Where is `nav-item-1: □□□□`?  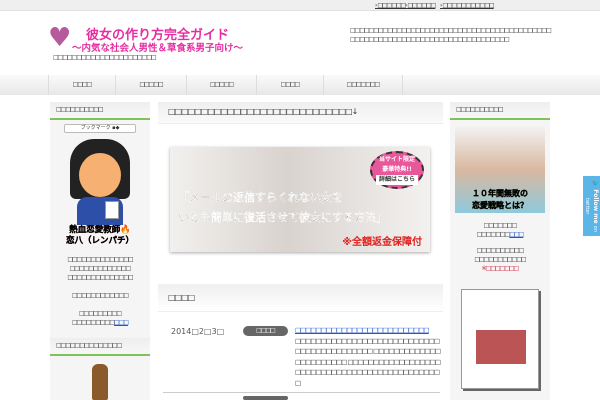 nav-item-1: □□□□ is located at coordinates (82, 85).